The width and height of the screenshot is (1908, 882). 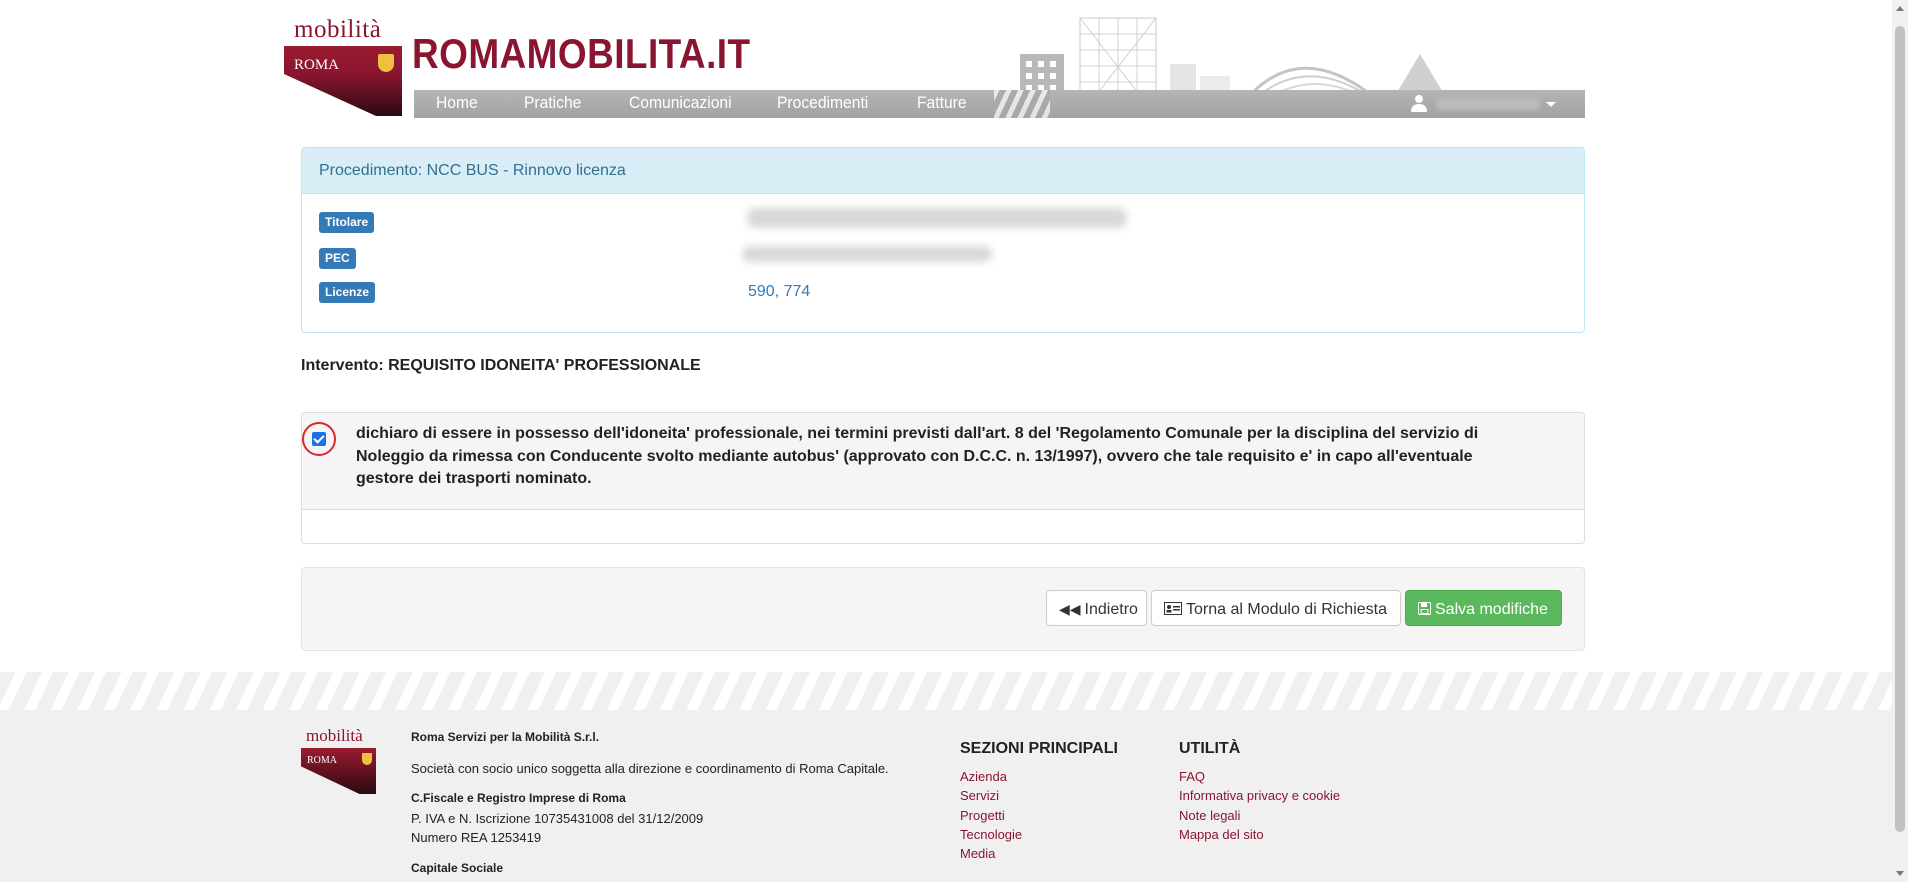 I want to click on footer-capitale: Capitale Sociale, so click(x=457, y=868).